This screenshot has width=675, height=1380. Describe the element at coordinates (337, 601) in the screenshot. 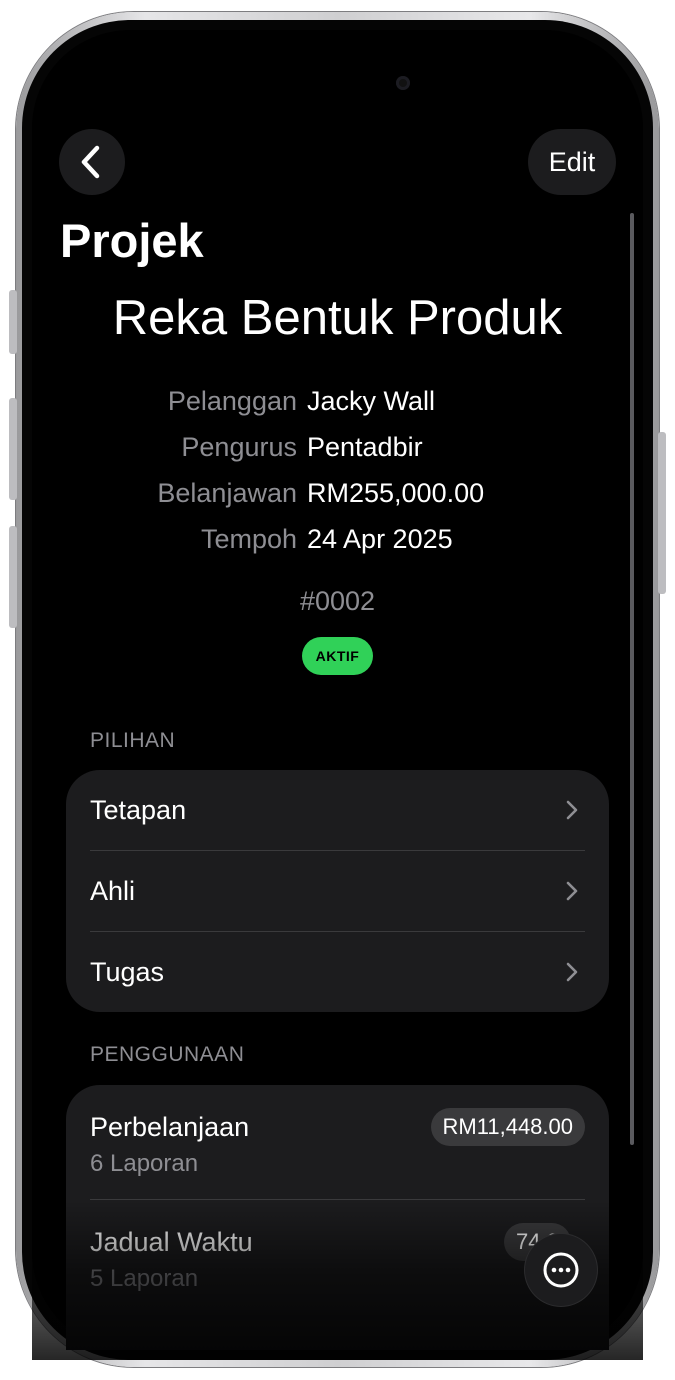

I see `project-id: #0002` at that location.